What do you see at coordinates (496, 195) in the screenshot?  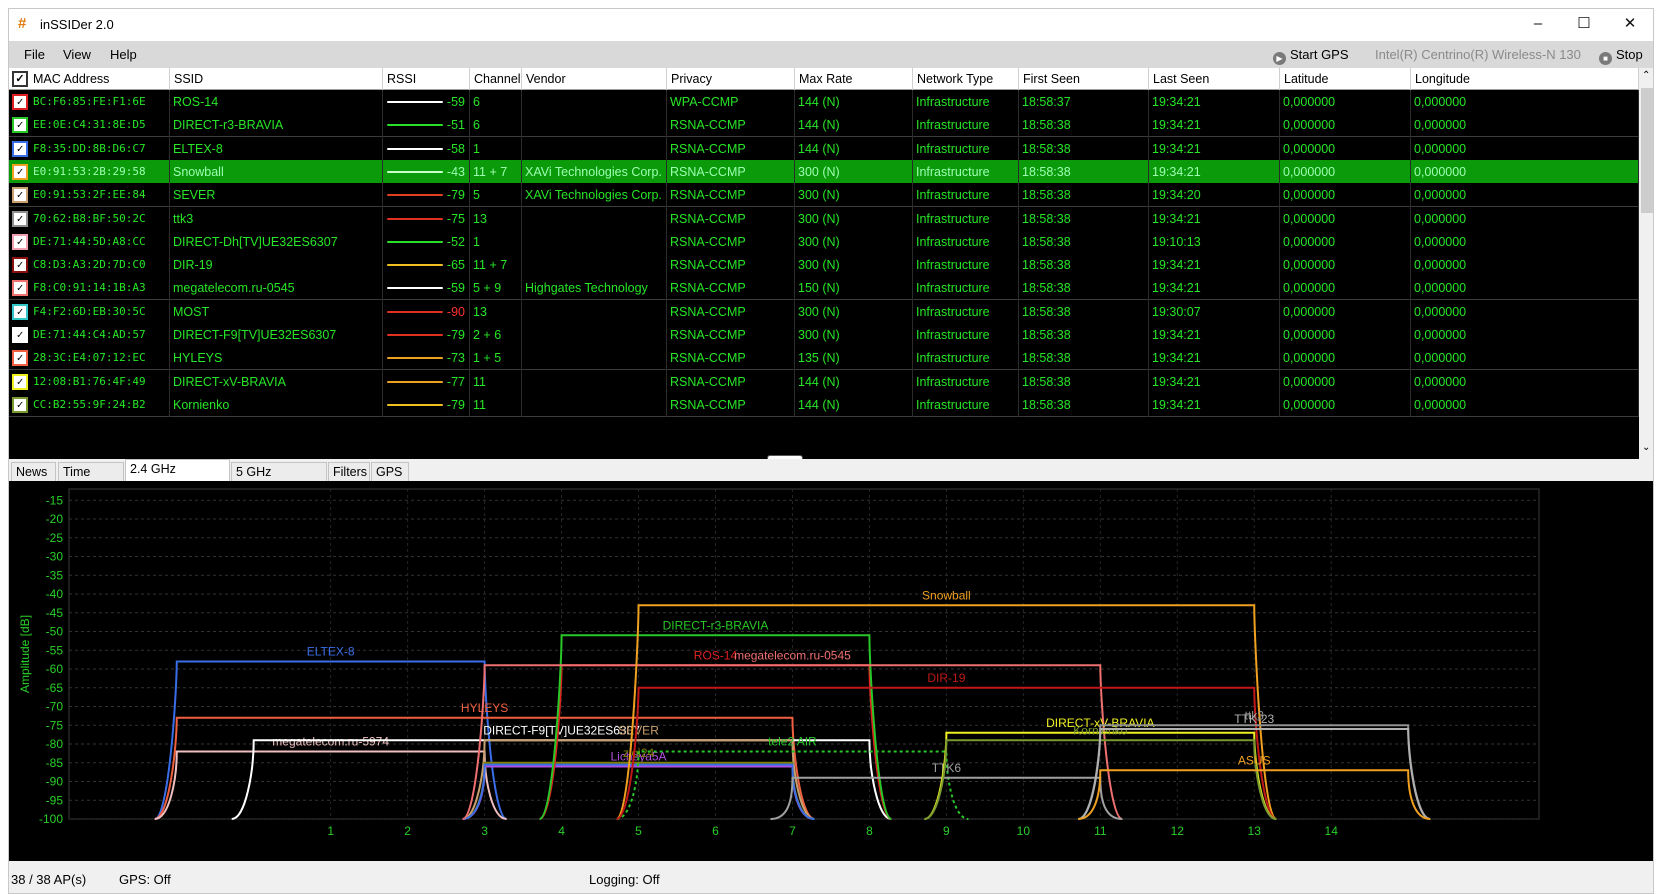 I see `cell-channel: 5` at bounding box center [496, 195].